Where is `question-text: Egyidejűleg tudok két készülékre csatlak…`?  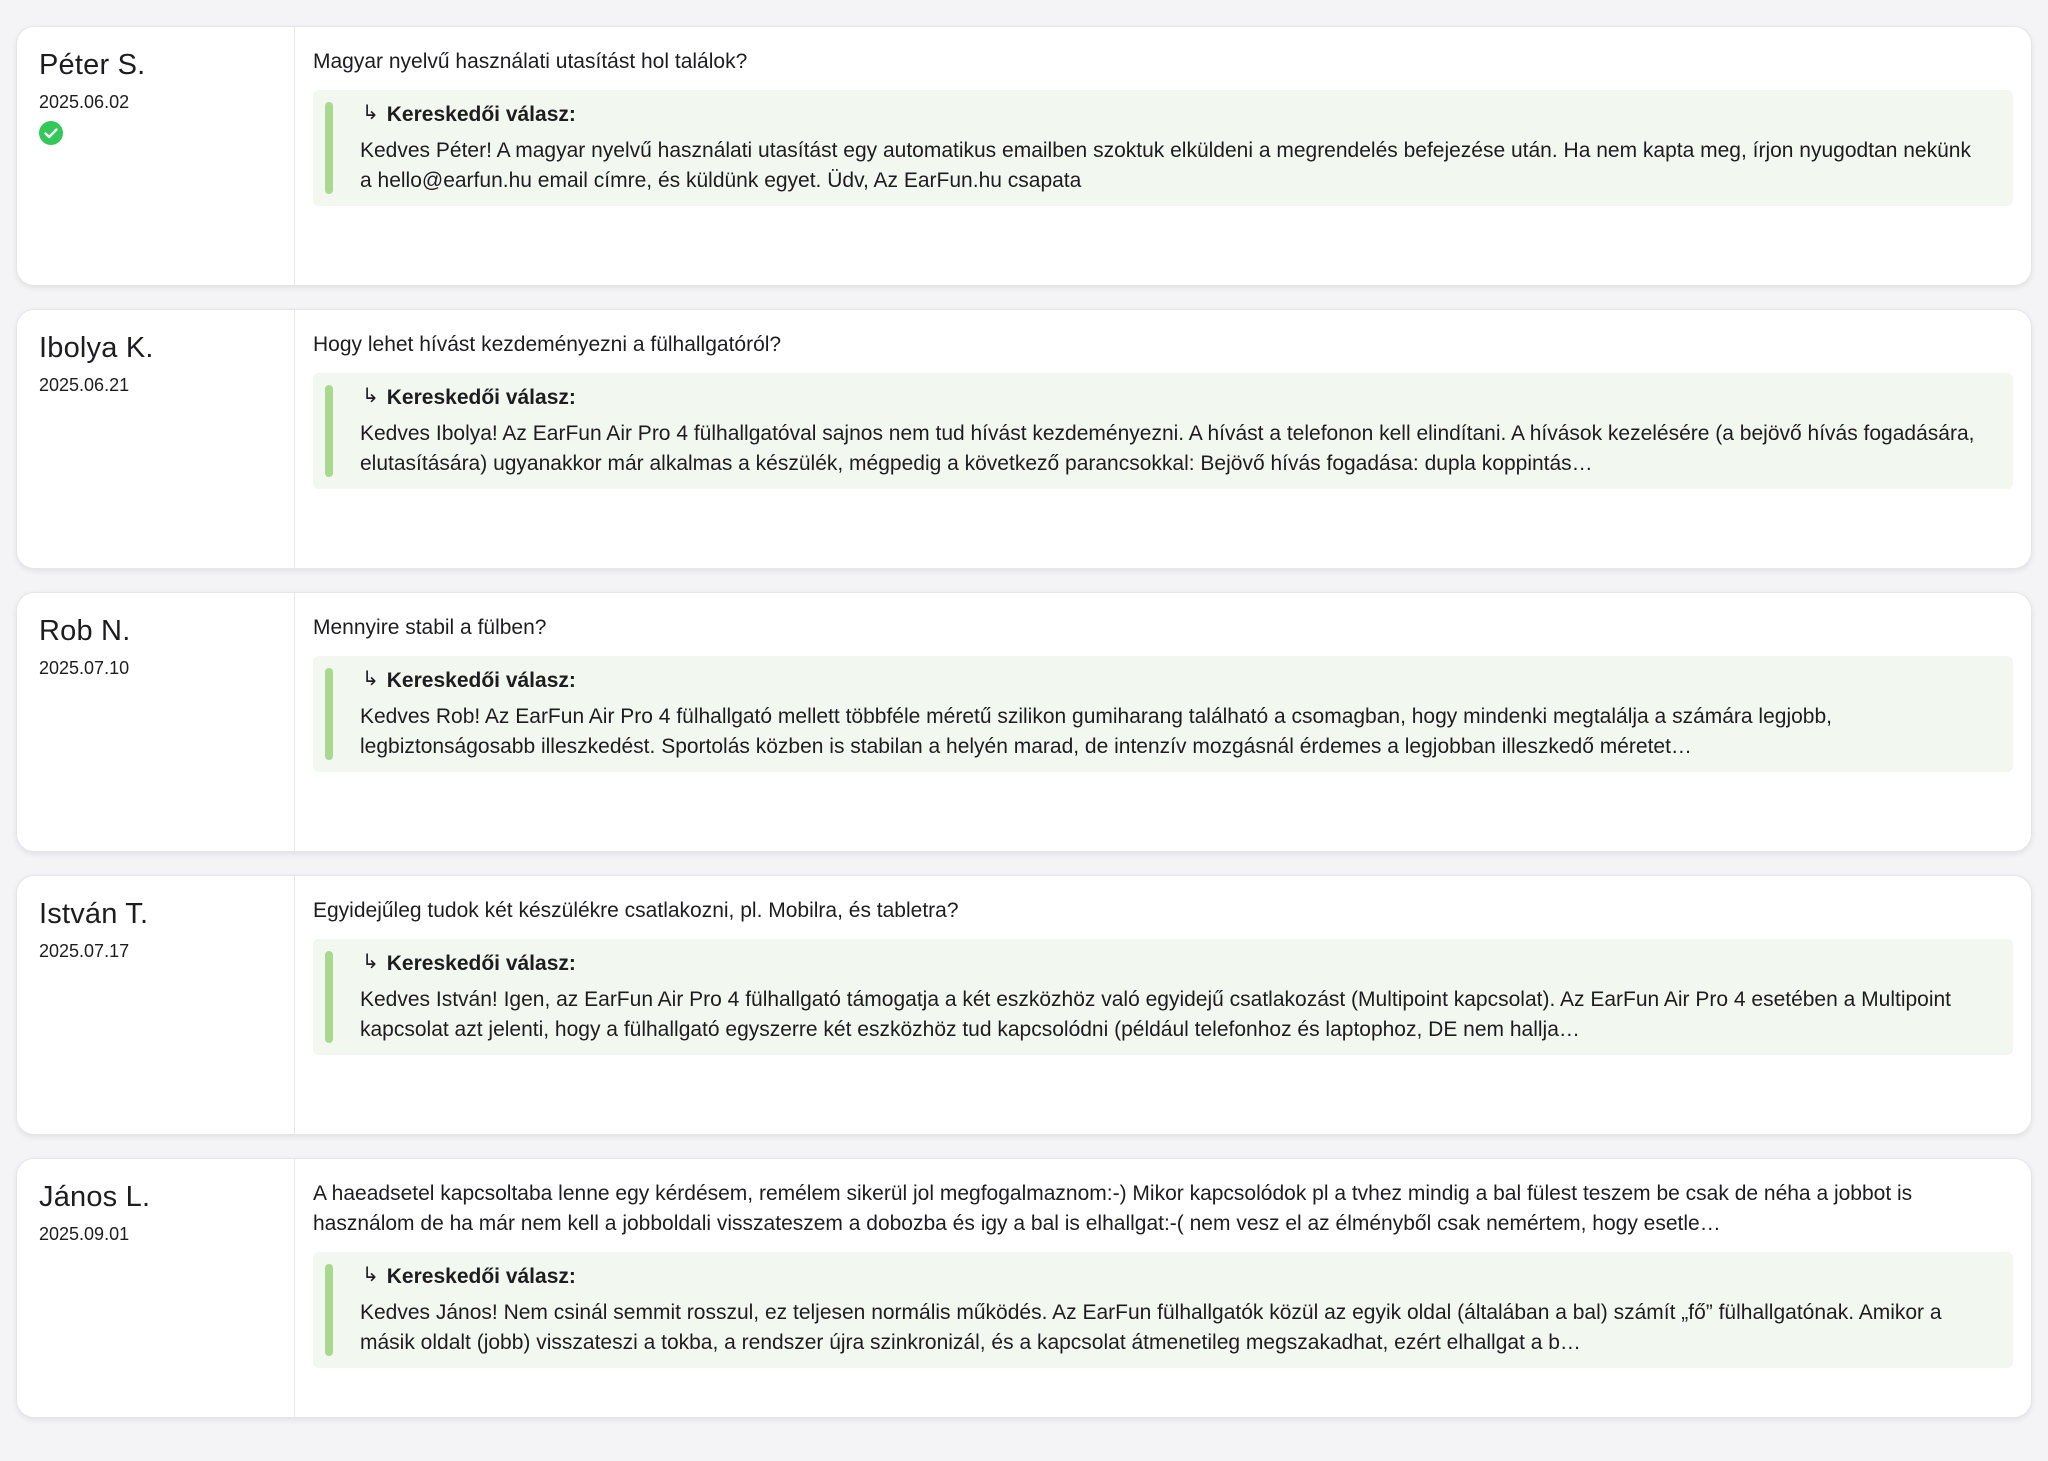
question-text: Egyidejűleg tudok két készülékre csatlak… is located at coordinates (636, 910).